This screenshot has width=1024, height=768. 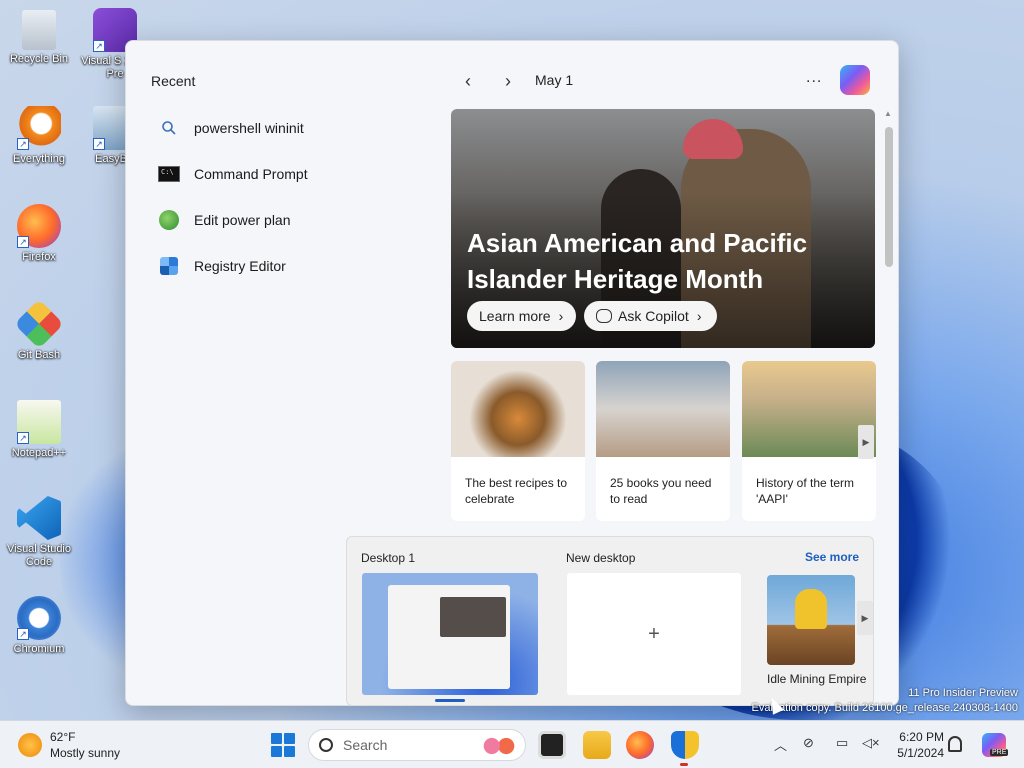 I want to click on recent-item-registry-editor: Registry Editor, so click(x=286, y=266).